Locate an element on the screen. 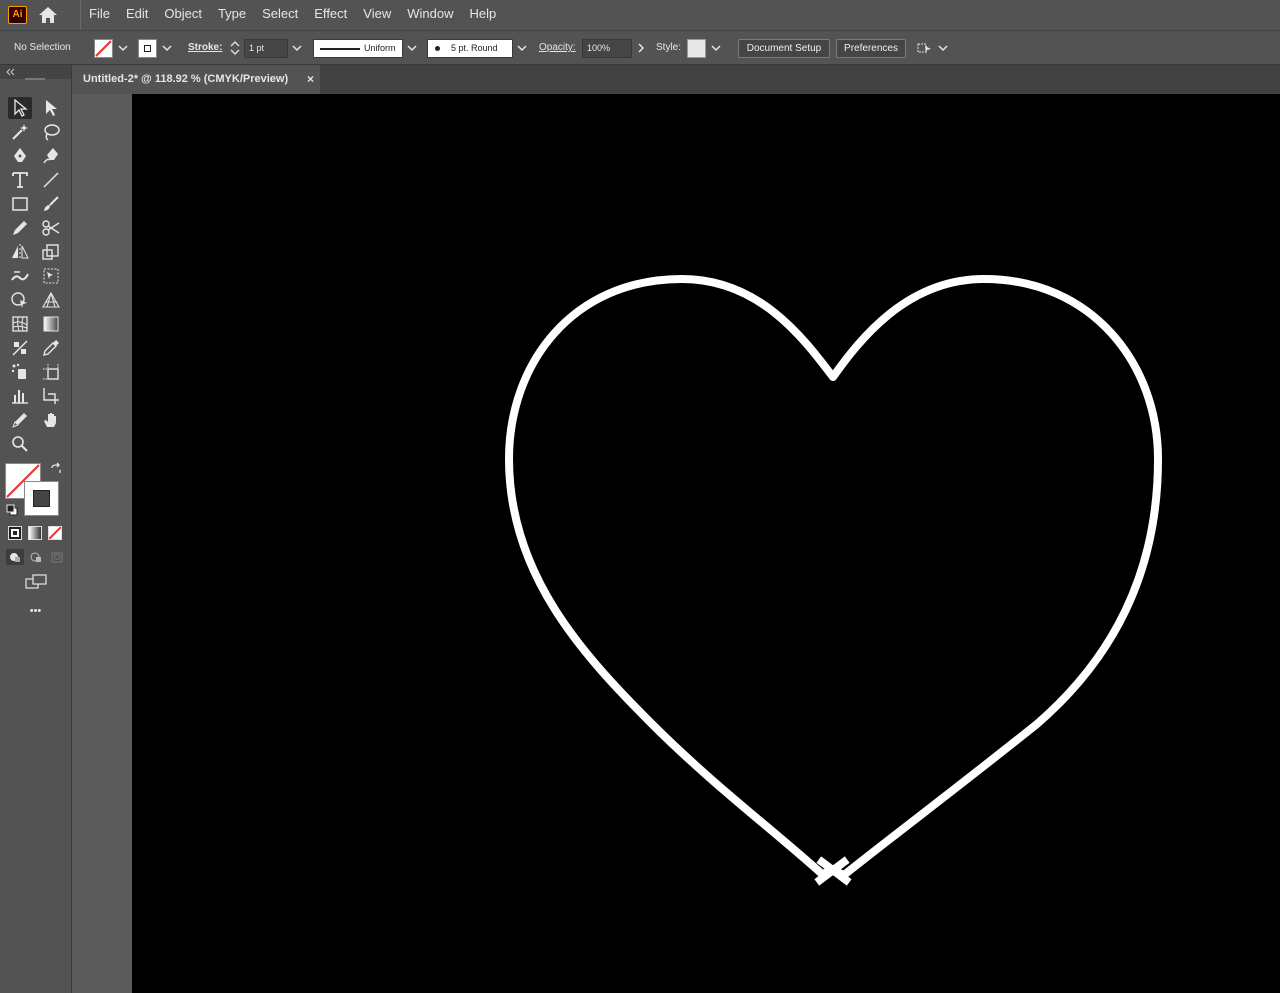 The width and height of the screenshot is (1280, 993). shape-builder-tool-icon is located at coordinates (20, 300).